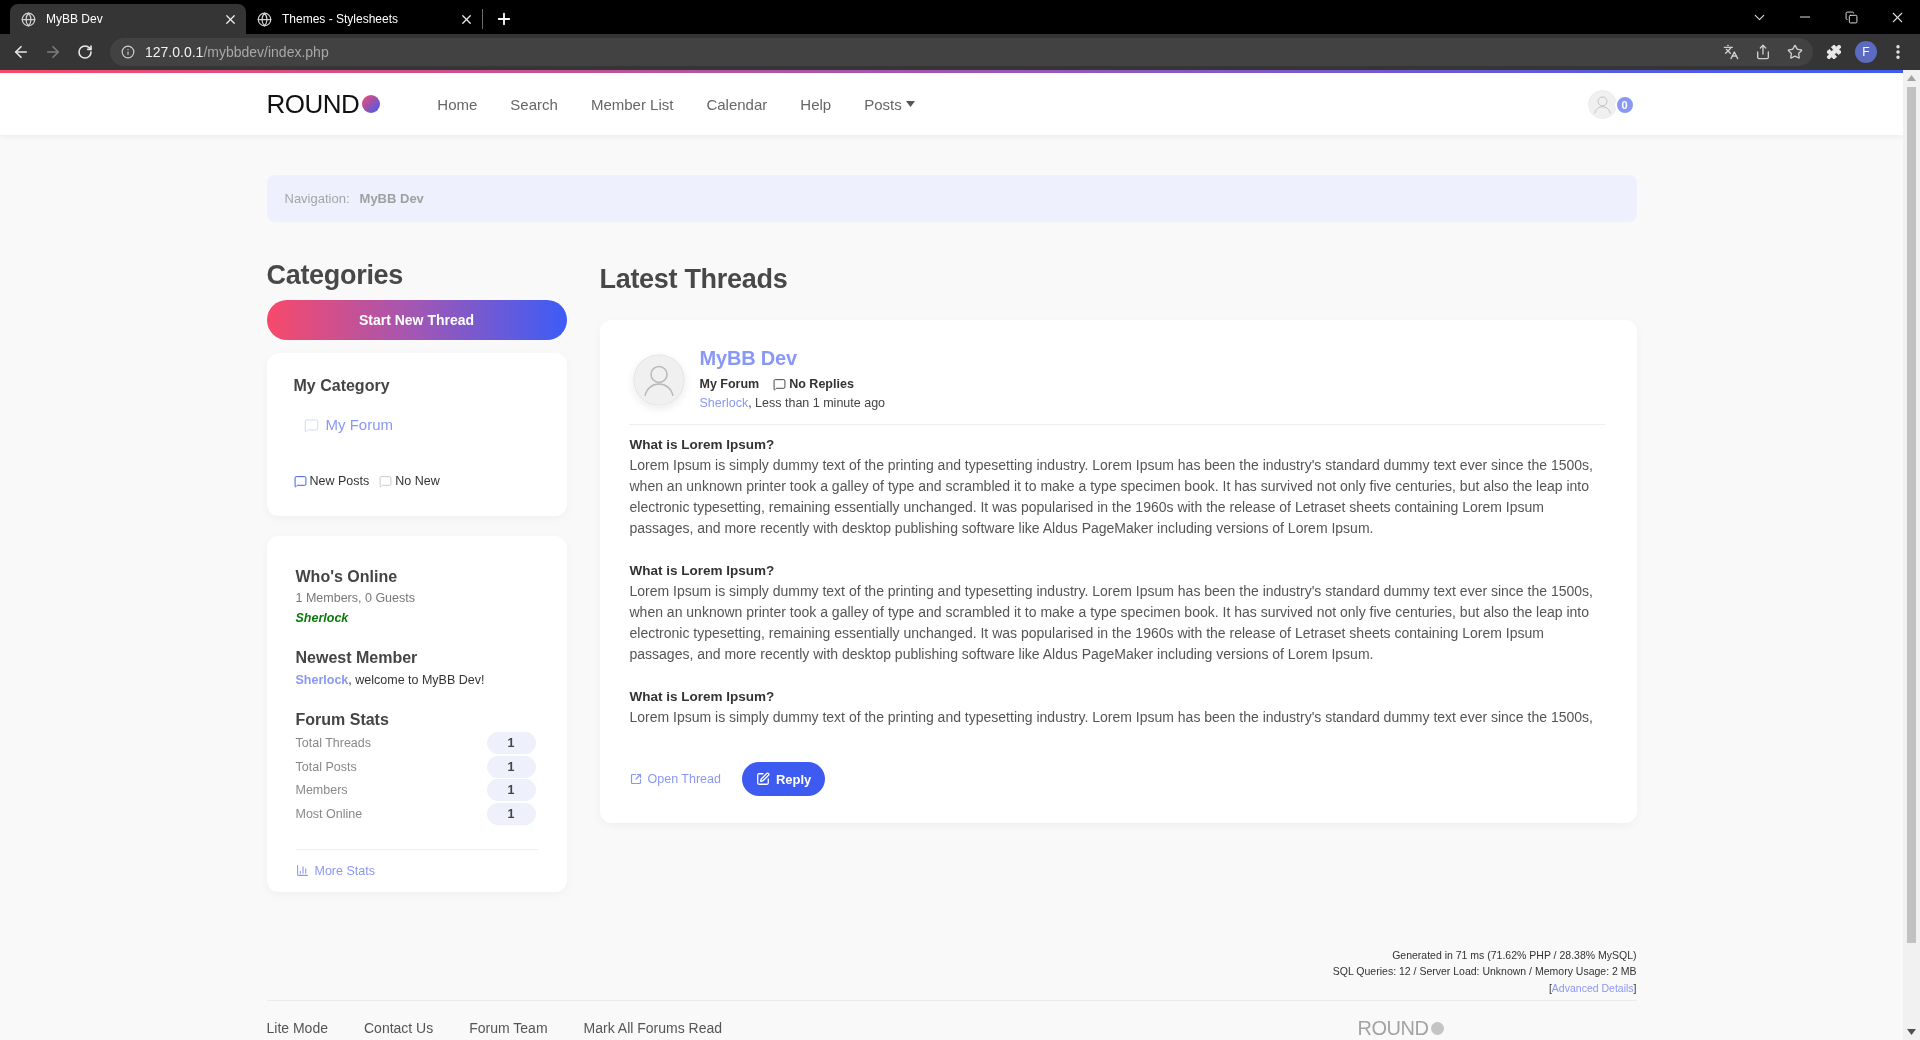 This screenshot has height=1040, width=1920. Describe the element at coordinates (342, 386) in the screenshot. I see `category-title: My Category` at that location.